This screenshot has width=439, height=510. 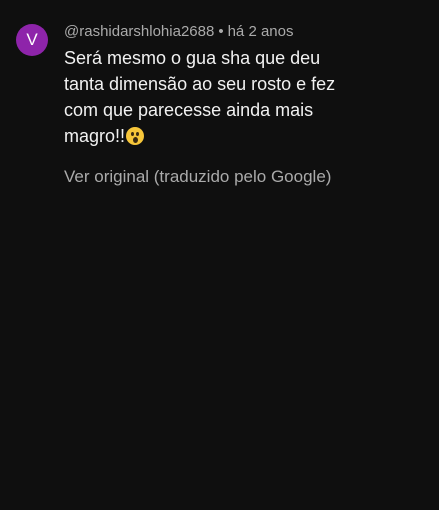 I want to click on avatar: V, so click(x=32, y=40).